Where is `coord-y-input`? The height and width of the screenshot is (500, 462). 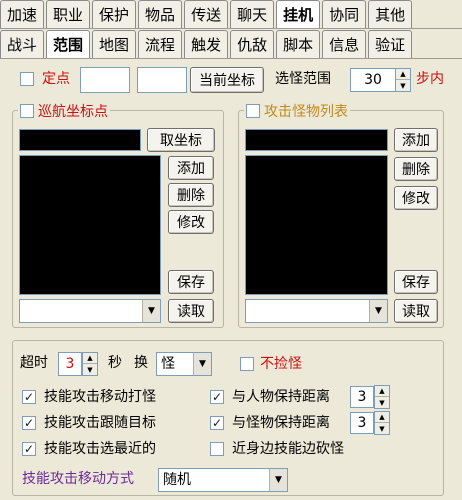 coord-y-input is located at coordinates (162, 80).